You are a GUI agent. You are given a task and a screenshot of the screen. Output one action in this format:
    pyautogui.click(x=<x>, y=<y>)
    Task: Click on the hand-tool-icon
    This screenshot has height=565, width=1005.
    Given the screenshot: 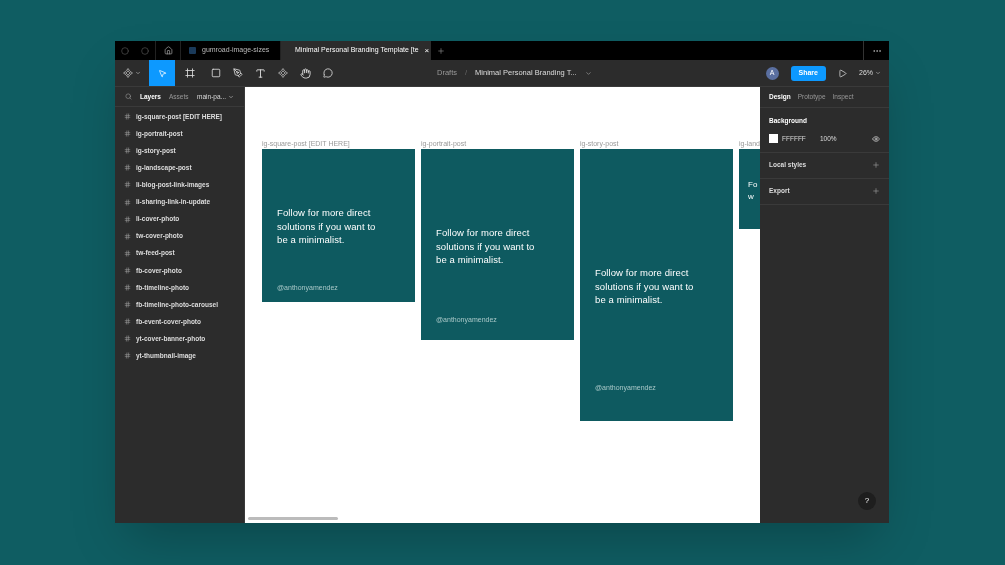 What is the action you would take?
    pyautogui.click(x=305, y=73)
    